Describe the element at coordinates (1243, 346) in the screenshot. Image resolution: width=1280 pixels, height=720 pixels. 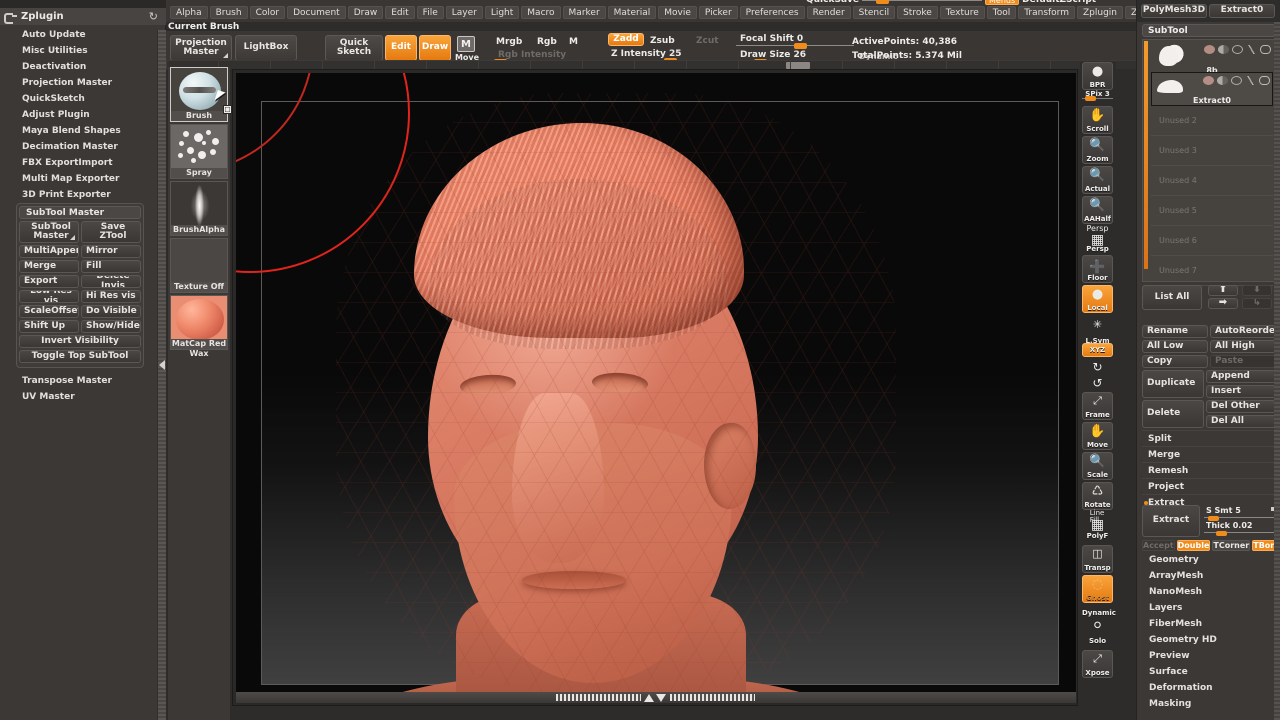
I see `all-high-button: All High` at that location.